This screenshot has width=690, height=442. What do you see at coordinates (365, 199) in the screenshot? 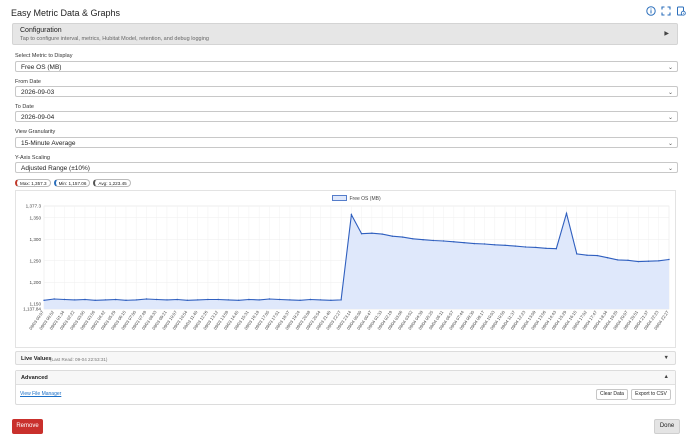
I see `legend-label: Free OS (MB)` at bounding box center [365, 199].